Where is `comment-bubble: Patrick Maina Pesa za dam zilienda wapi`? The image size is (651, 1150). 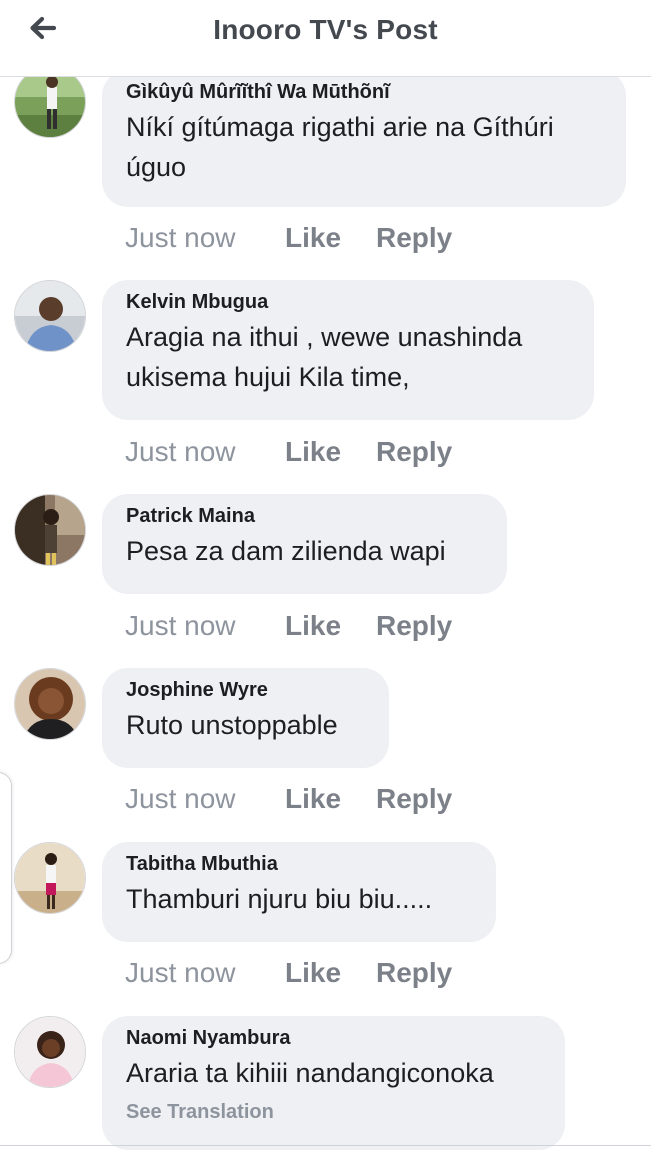
comment-bubble: Patrick Maina Pesa za dam zilienda wapi is located at coordinates (304, 544).